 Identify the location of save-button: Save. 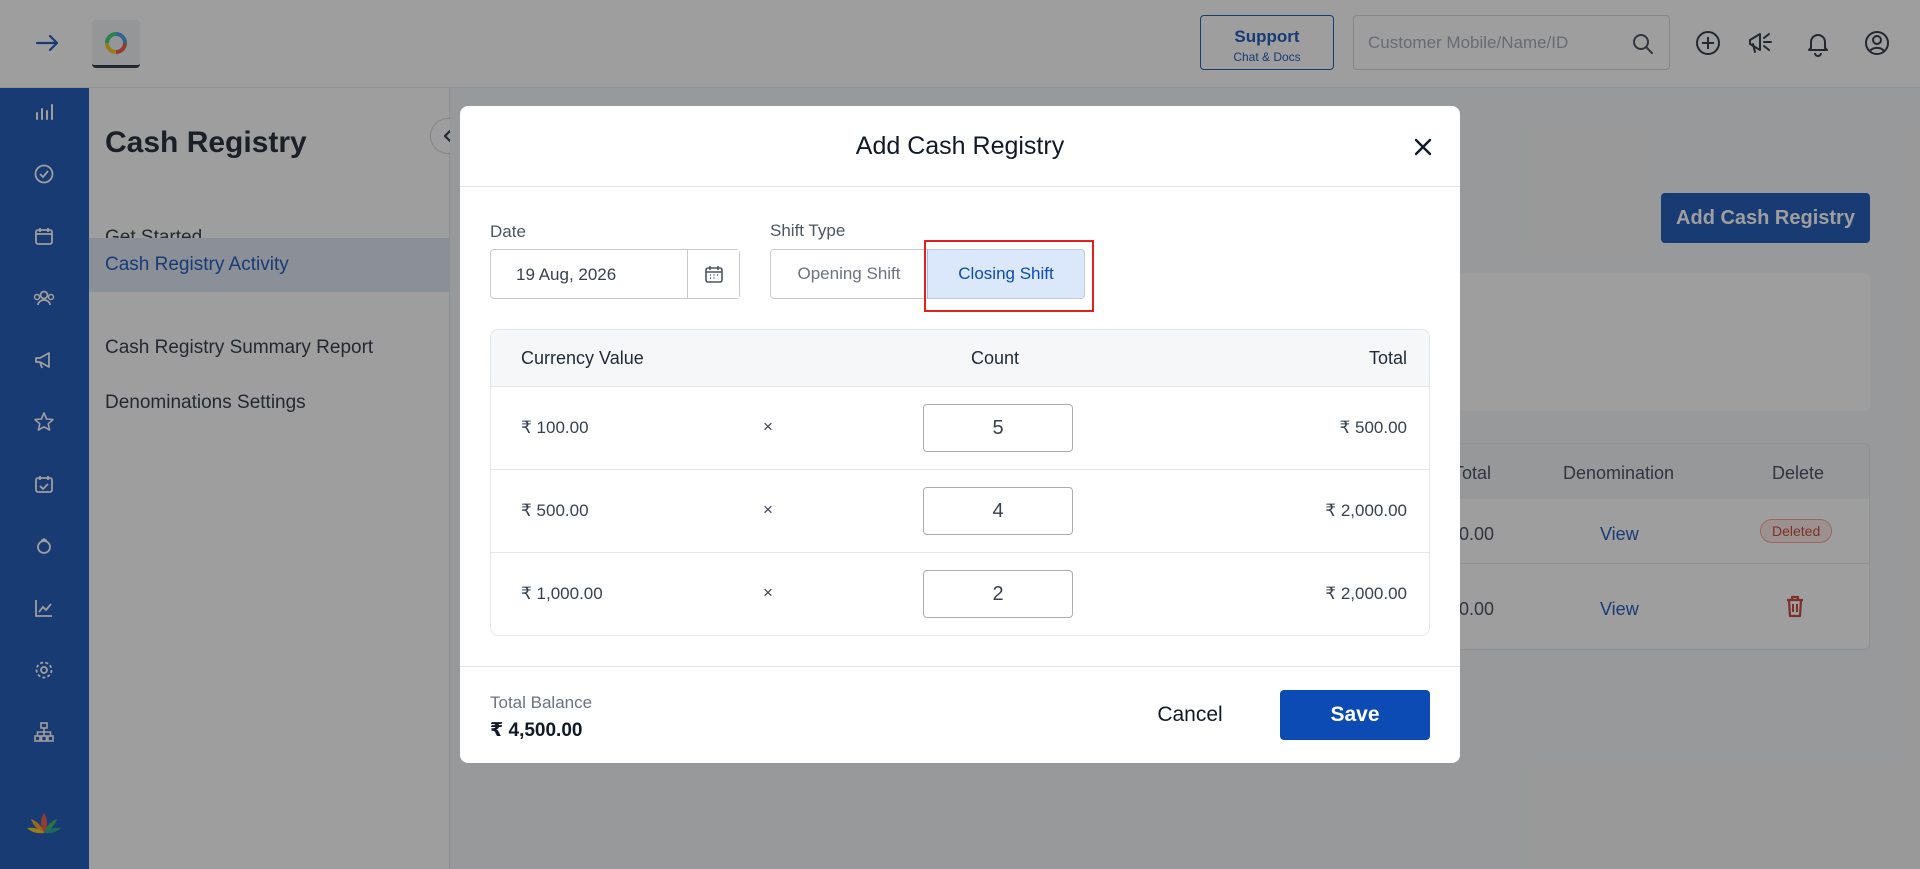
(1355, 715).